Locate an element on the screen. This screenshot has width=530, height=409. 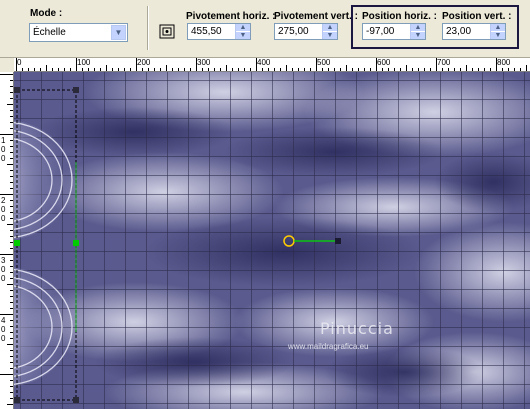
ruler-label: 700 is located at coordinates (444, 62).